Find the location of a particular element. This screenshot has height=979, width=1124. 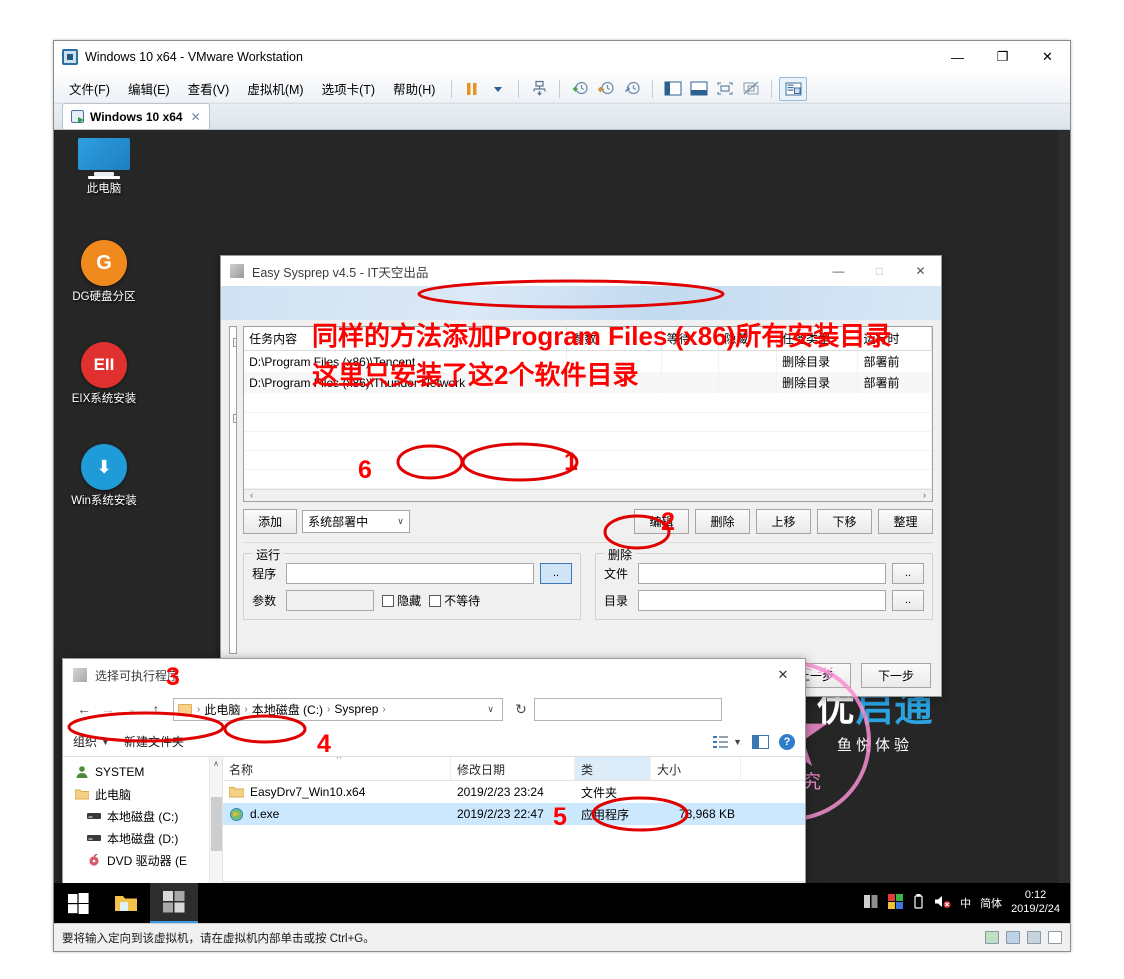

scroll-up-icon: ∧ is located at coordinates (216, 763).